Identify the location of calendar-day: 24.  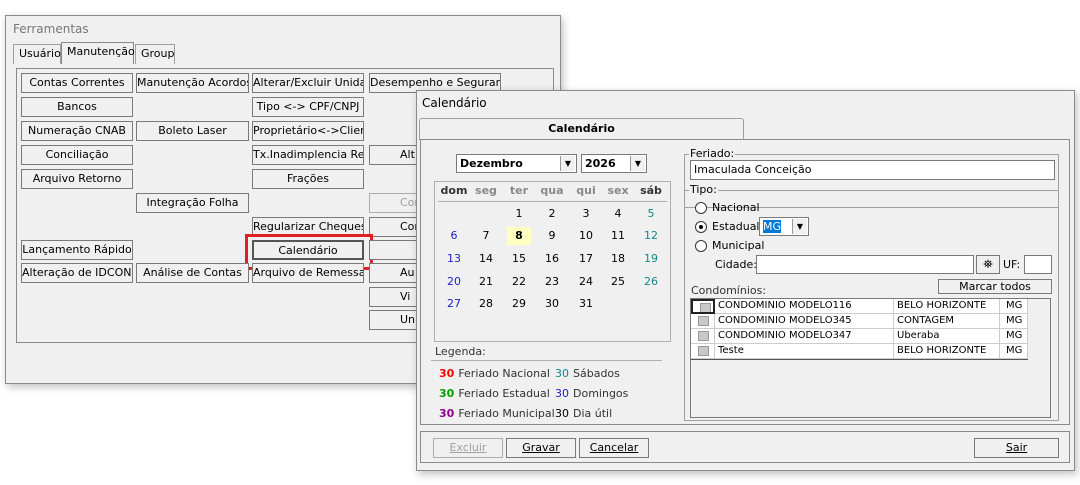
(586, 282).